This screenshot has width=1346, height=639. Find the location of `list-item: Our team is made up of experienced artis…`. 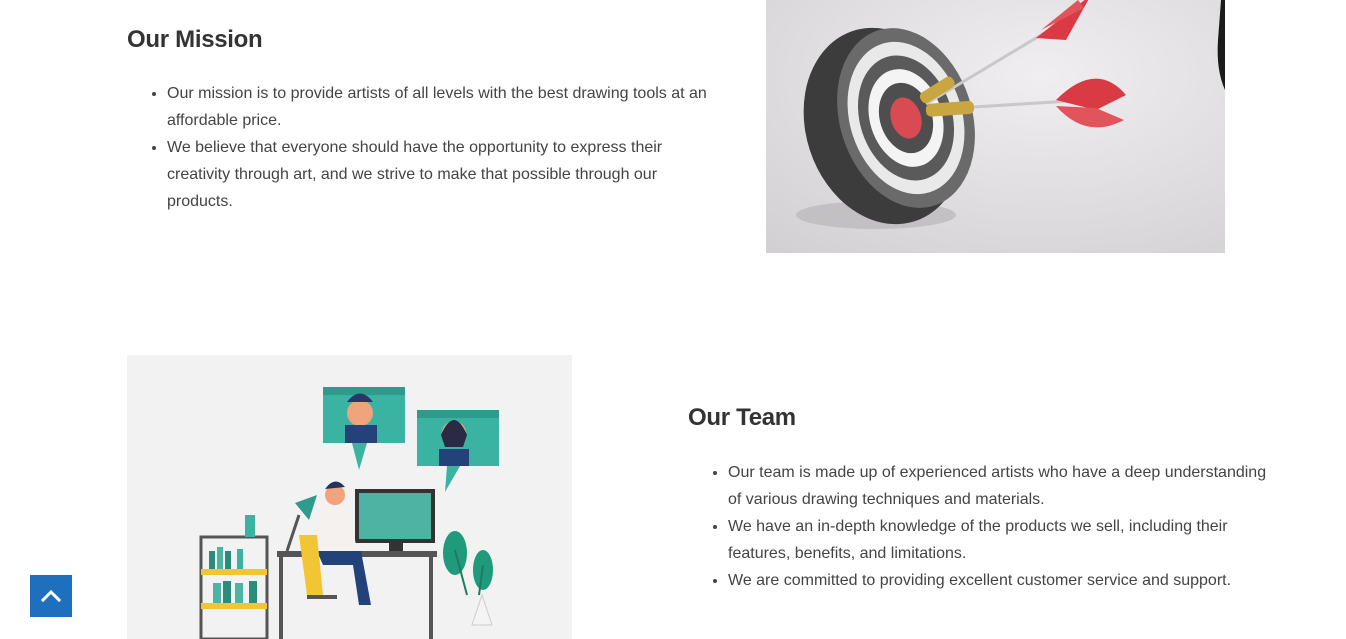

list-item: Our team is made up of experienced artis… is located at coordinates (998, 486).